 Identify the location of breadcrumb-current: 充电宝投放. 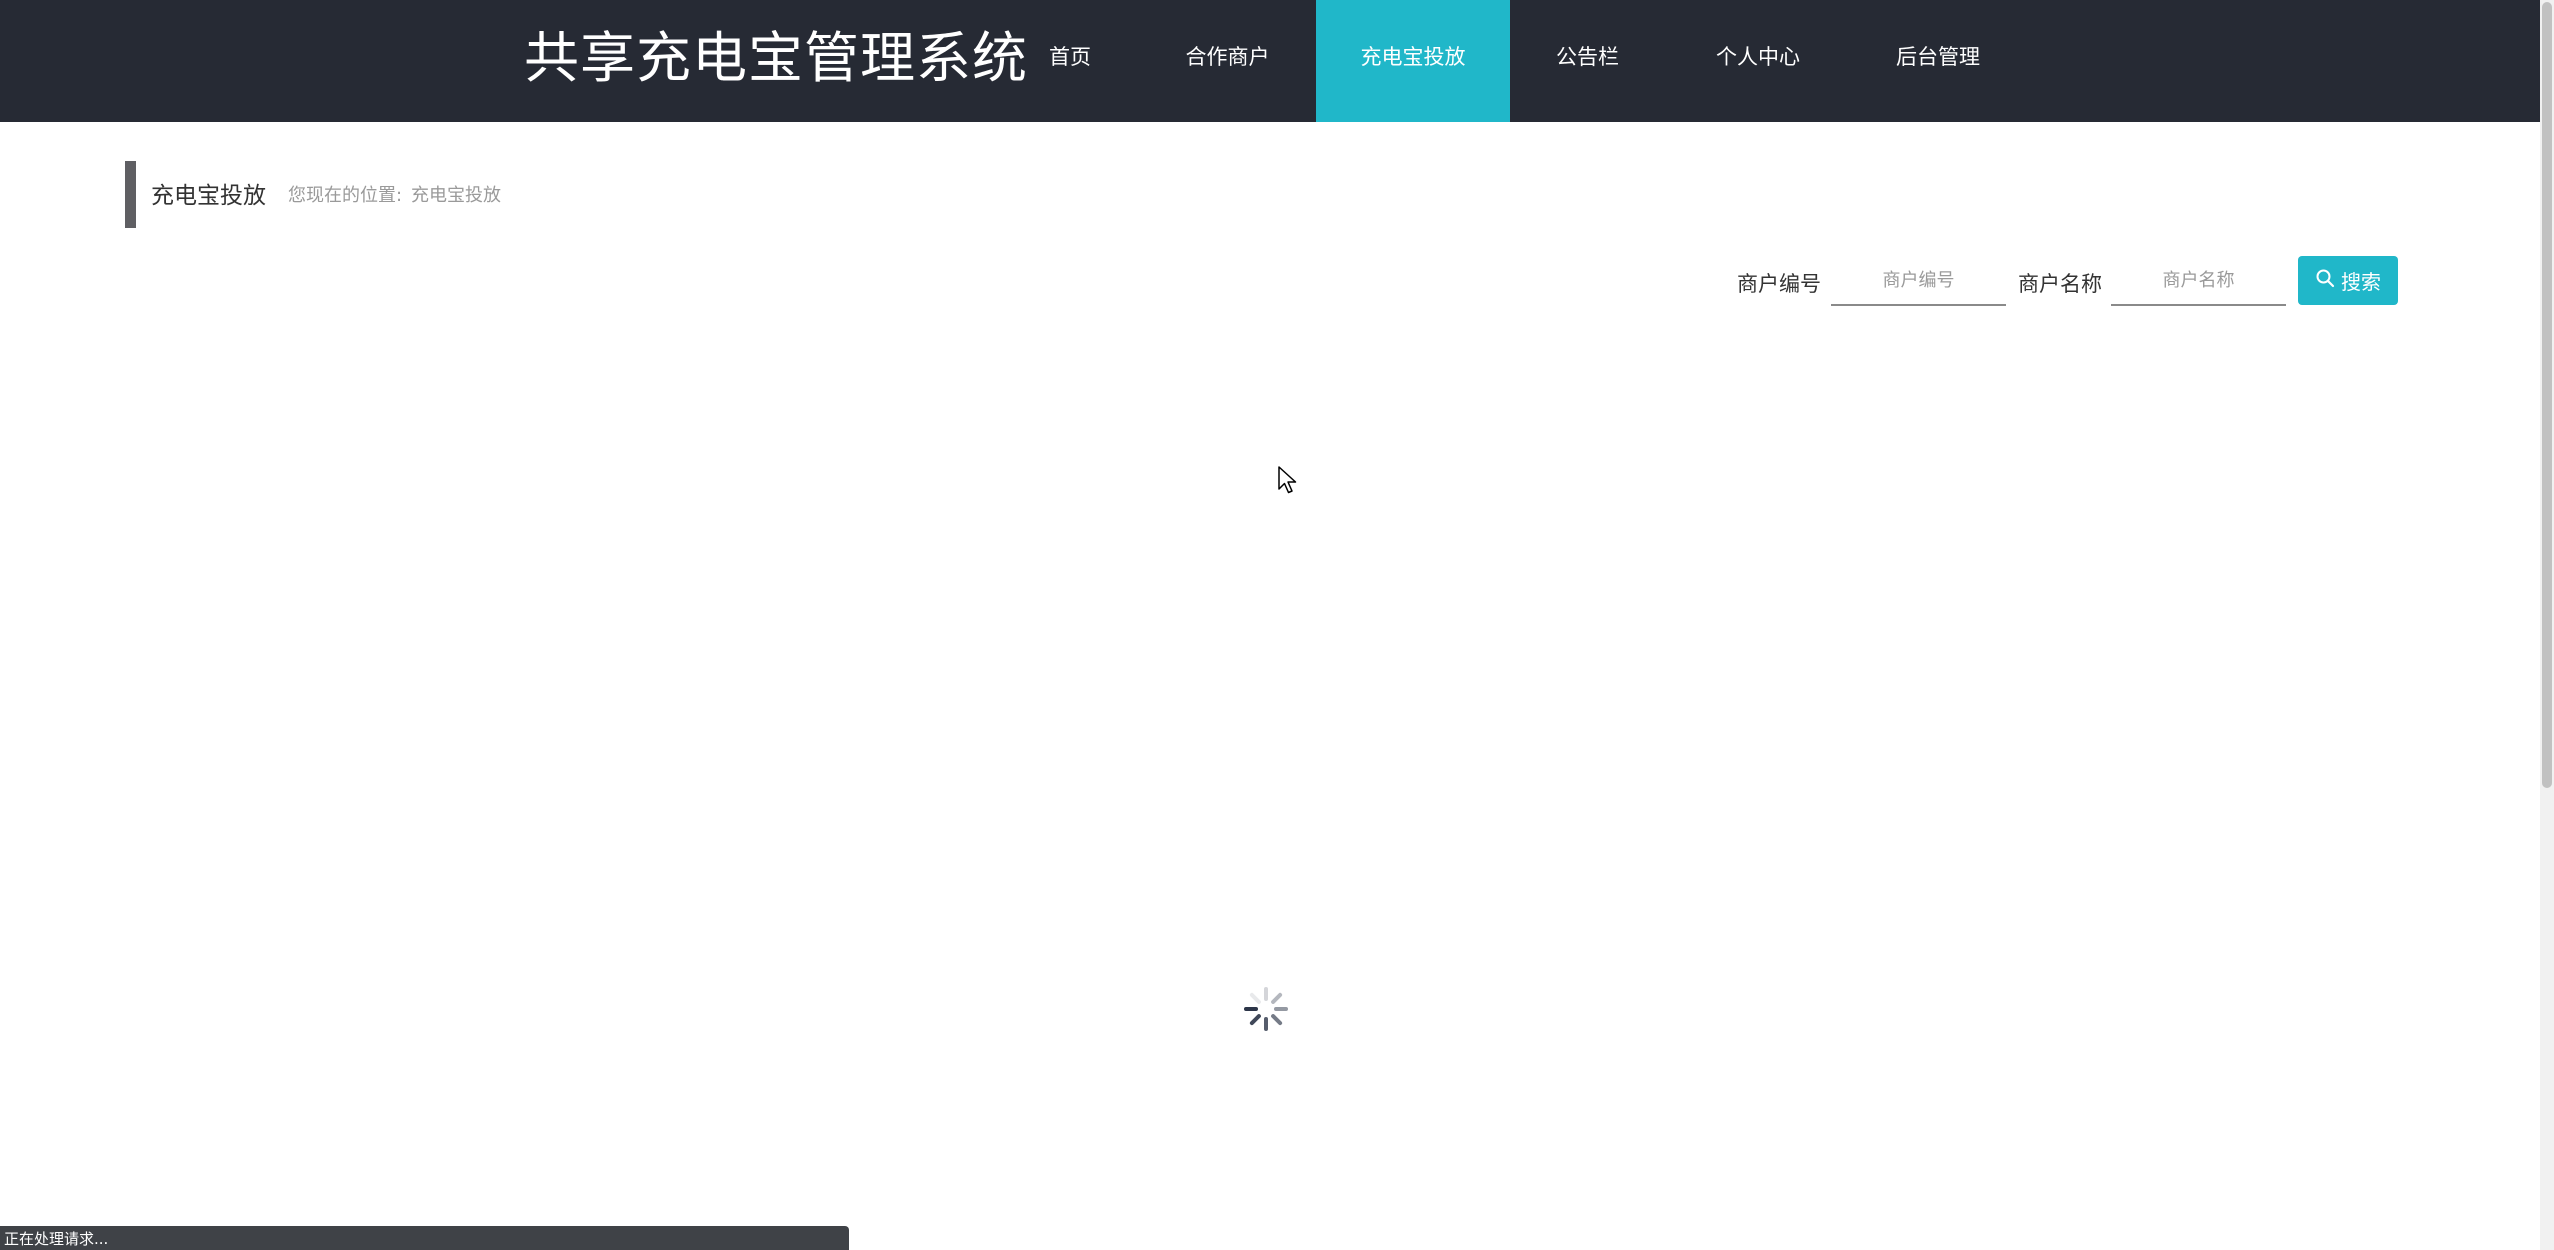
(456, 195).